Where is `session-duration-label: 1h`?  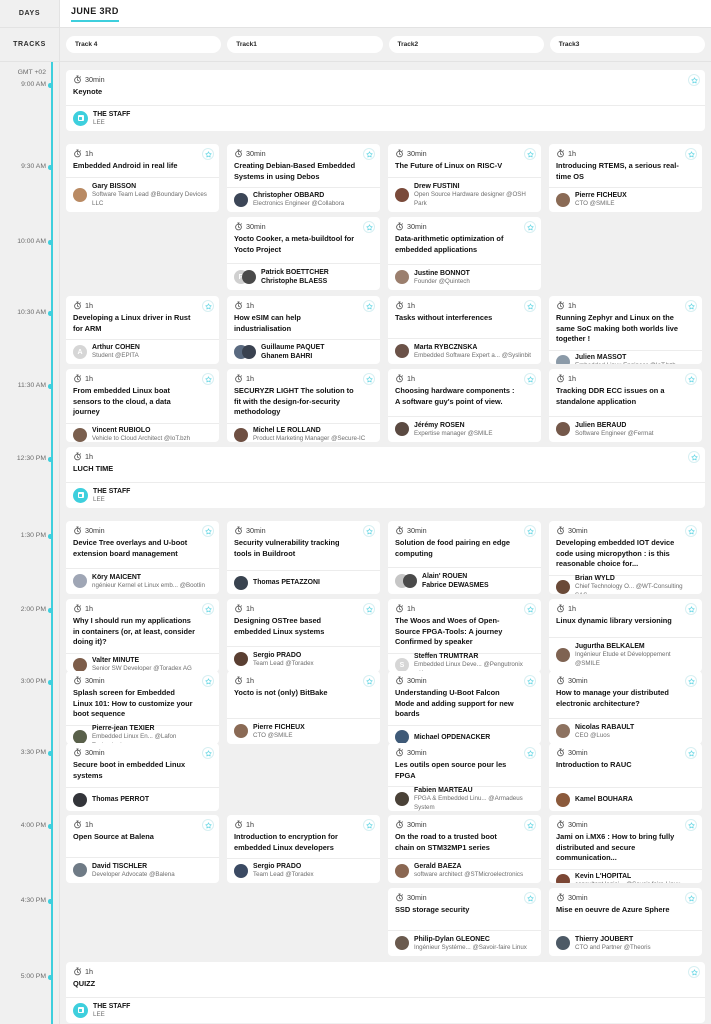 session-duration-label: 1h is located at coordinates (250, 305).